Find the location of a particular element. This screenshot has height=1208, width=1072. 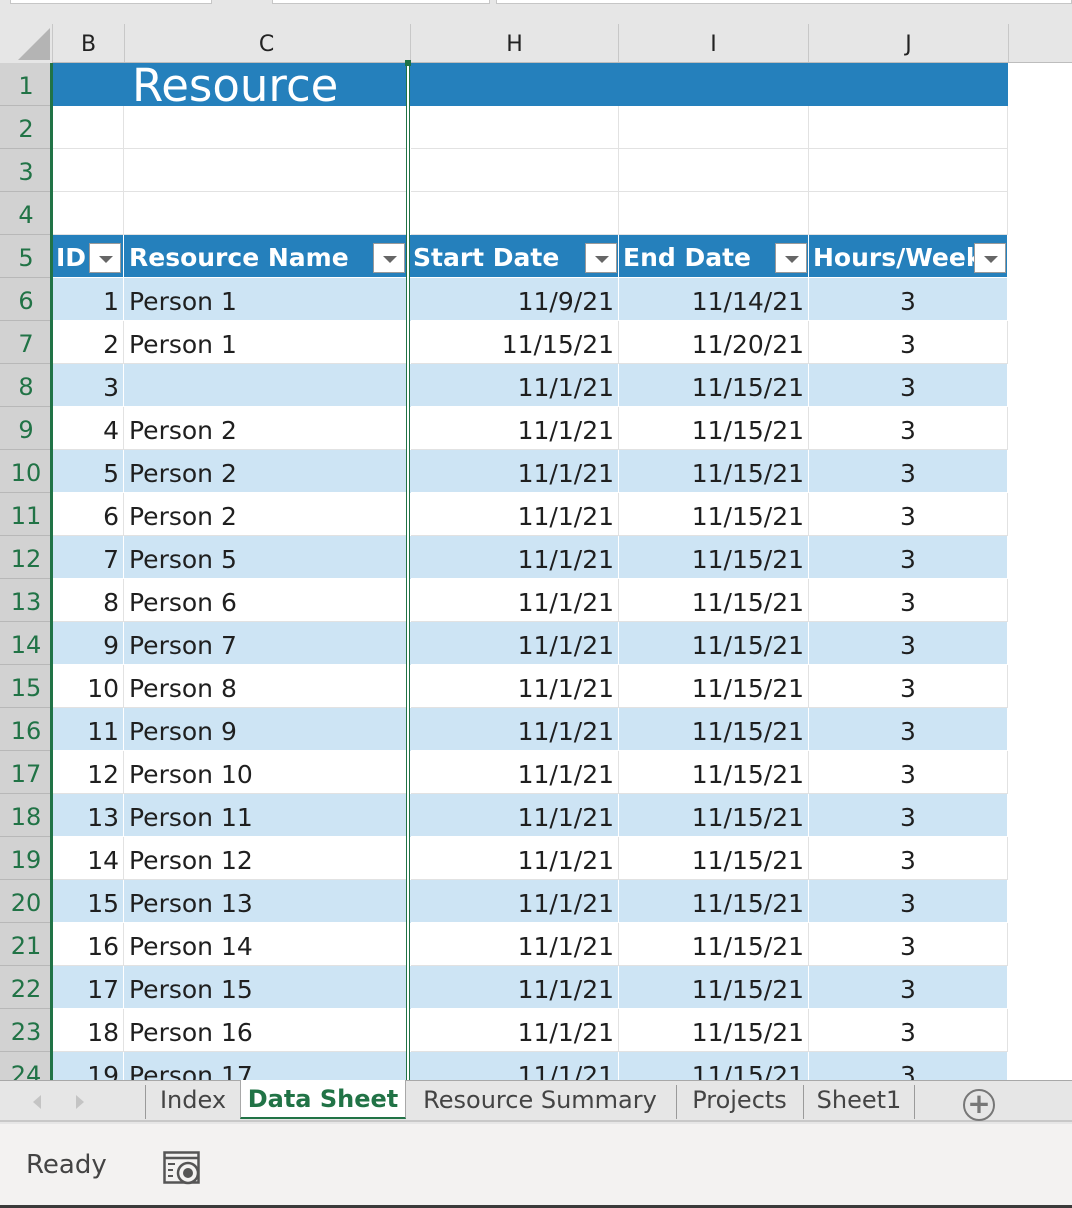

sheet-tab-index: Index is located at coordinates (193, 1100).